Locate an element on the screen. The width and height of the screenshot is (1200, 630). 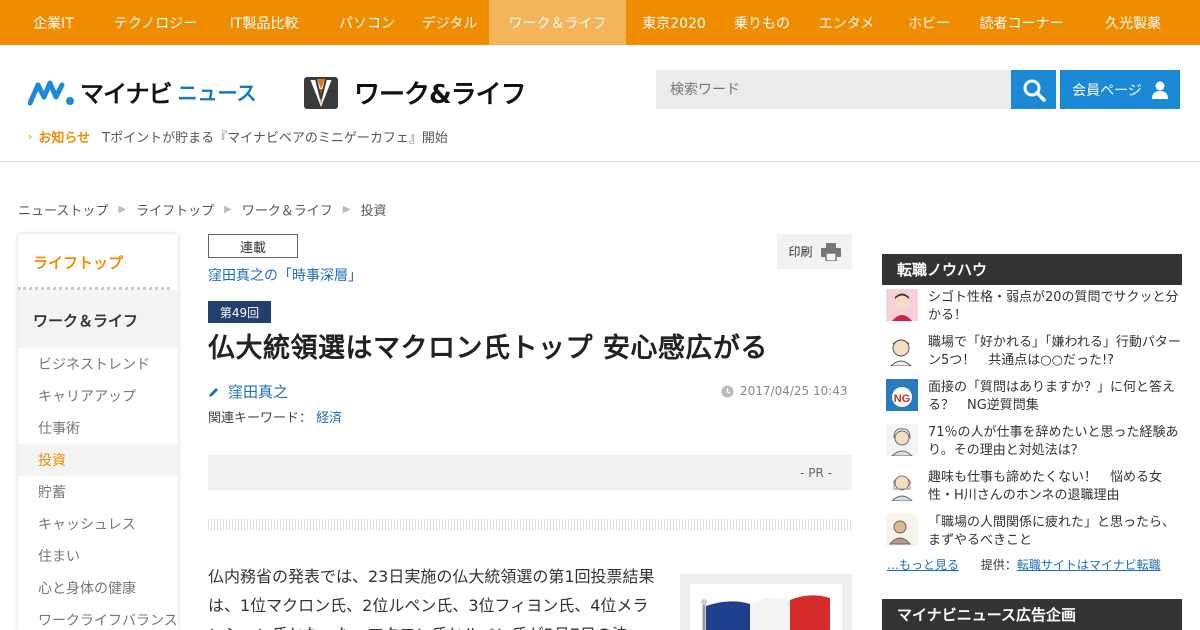
header-divider is located at coordinates (600, 161).